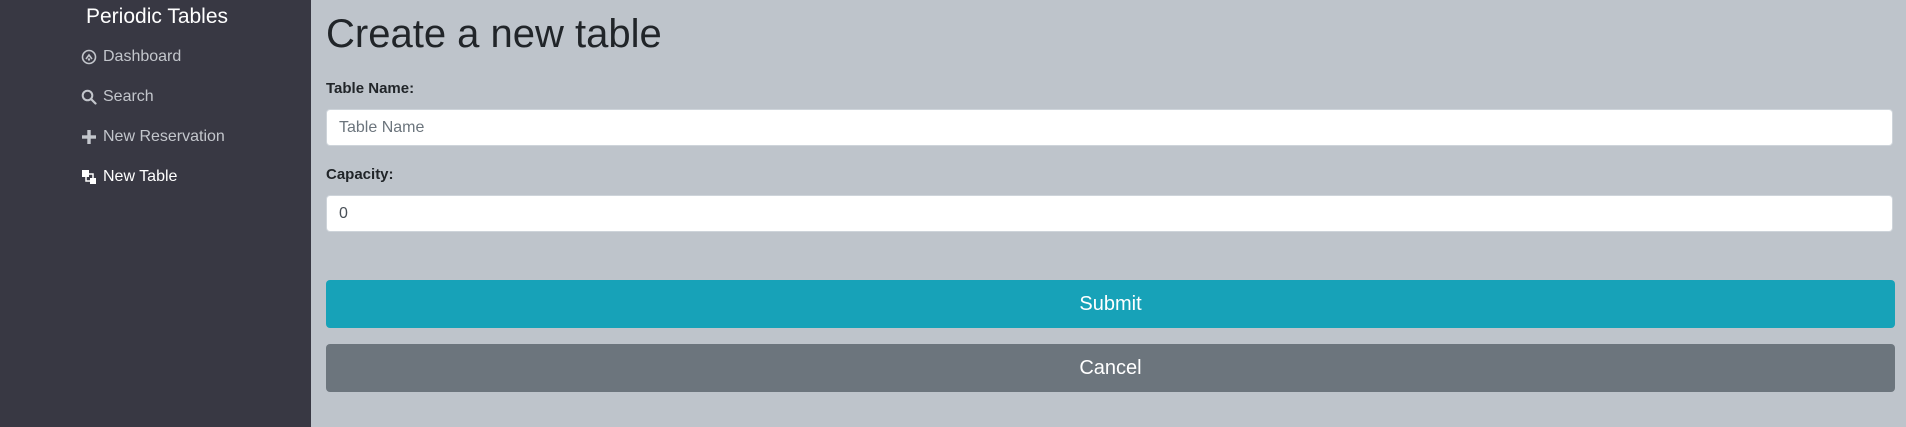  What do you see at coordinates (89, 177) in the screenshot?
I see `layers-icon` at bounding box center [89, 177].